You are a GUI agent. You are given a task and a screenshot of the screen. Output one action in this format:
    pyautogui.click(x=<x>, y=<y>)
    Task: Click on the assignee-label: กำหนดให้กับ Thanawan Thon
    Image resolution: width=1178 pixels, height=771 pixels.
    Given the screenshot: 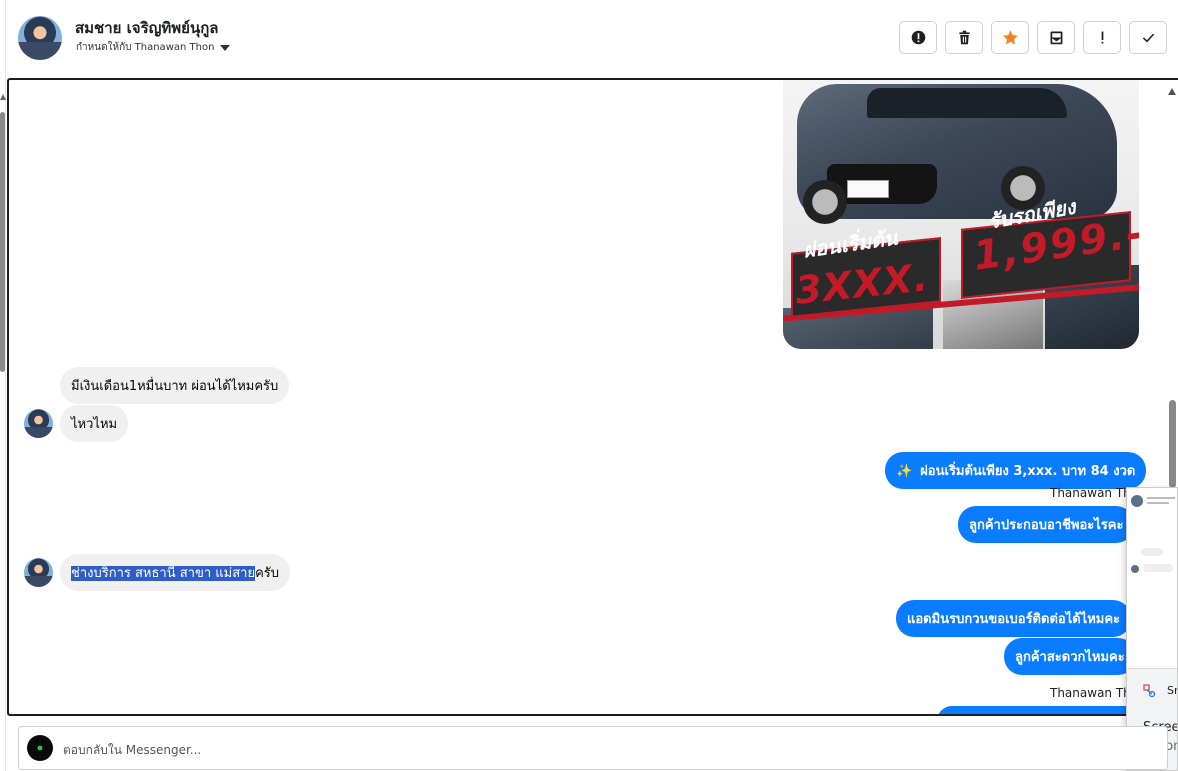 What is the action you would take?
    pyautogui.click(x=145, y=47)
    